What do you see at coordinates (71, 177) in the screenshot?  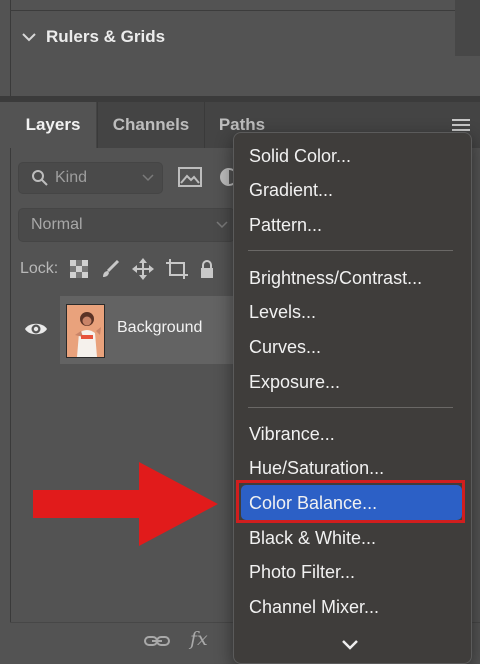 I see `filter-kind-label: Kind` at bounding box center [71, 177].